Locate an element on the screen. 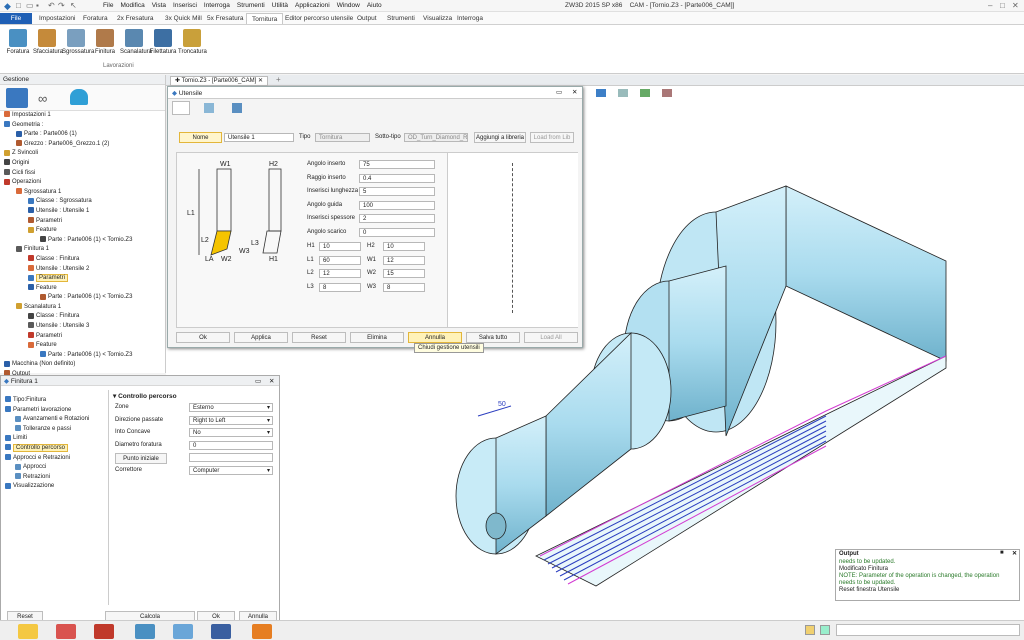 This screenshot has height=640, width=1024. property-value: No ▾ is located at coordinates (231, 433).